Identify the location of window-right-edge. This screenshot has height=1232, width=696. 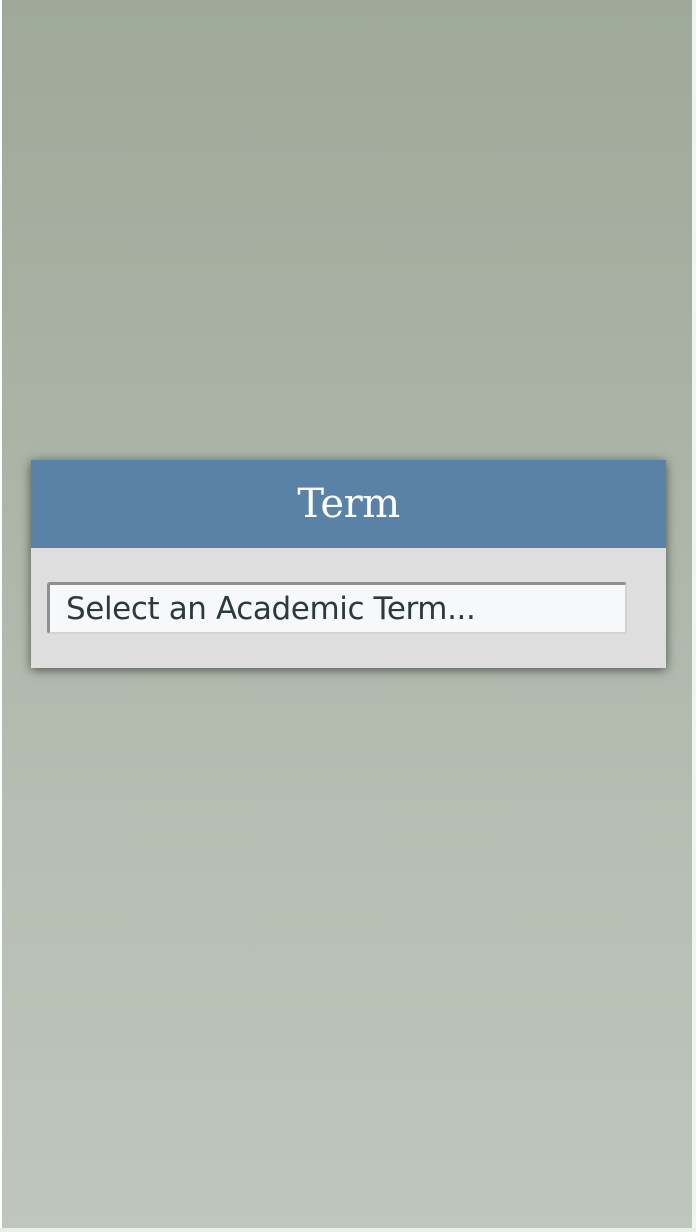
(694, 616).